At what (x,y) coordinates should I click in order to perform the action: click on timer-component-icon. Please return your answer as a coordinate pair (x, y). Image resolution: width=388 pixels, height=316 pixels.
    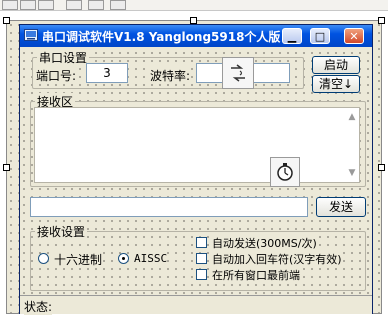
    Looking at the image, I should click on (285, 172).